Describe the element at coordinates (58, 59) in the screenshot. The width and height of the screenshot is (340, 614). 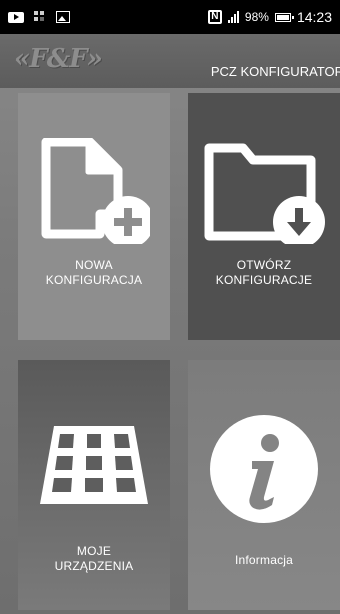
I see `brand-logo: «F&F»` at that location.